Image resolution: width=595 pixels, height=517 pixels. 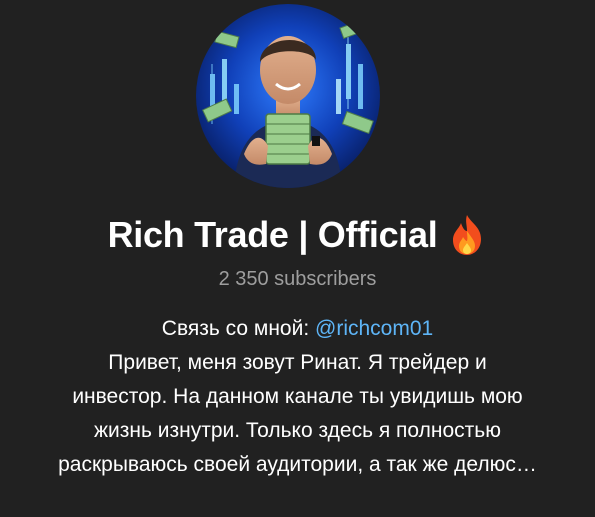 I want to click on fire-icon, so click(x=467, y=235).